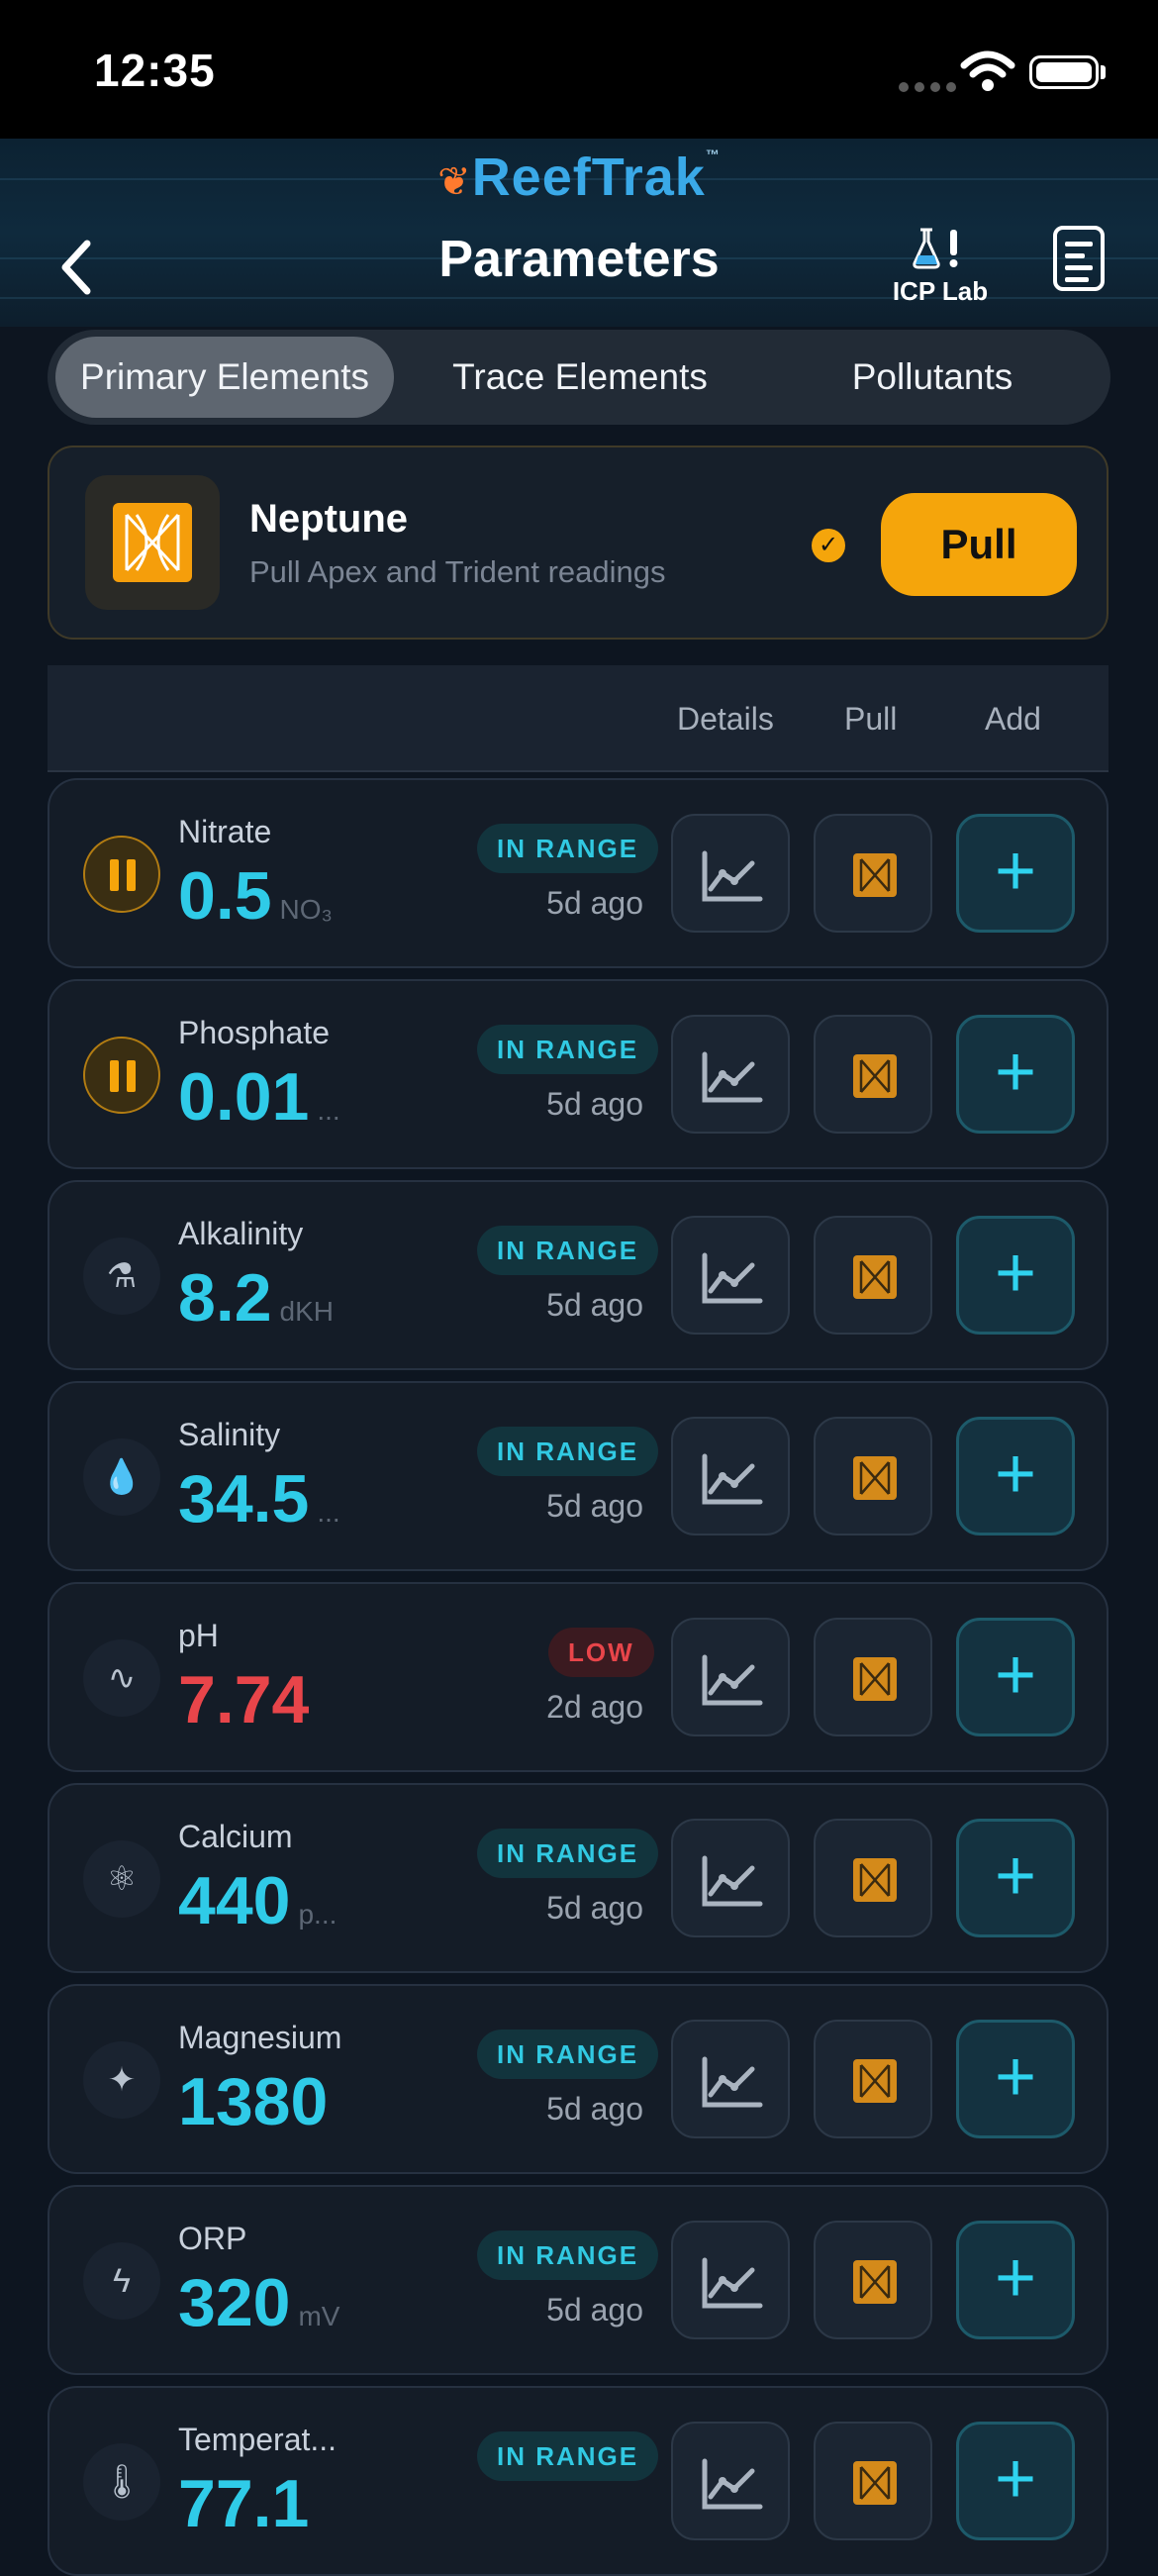 Image resolution: width=1158 pixels, height=2576 pixels. Describe the element at coordinates (152, 542) in the screenshot. I see `neptune-logo-icon` at that location.